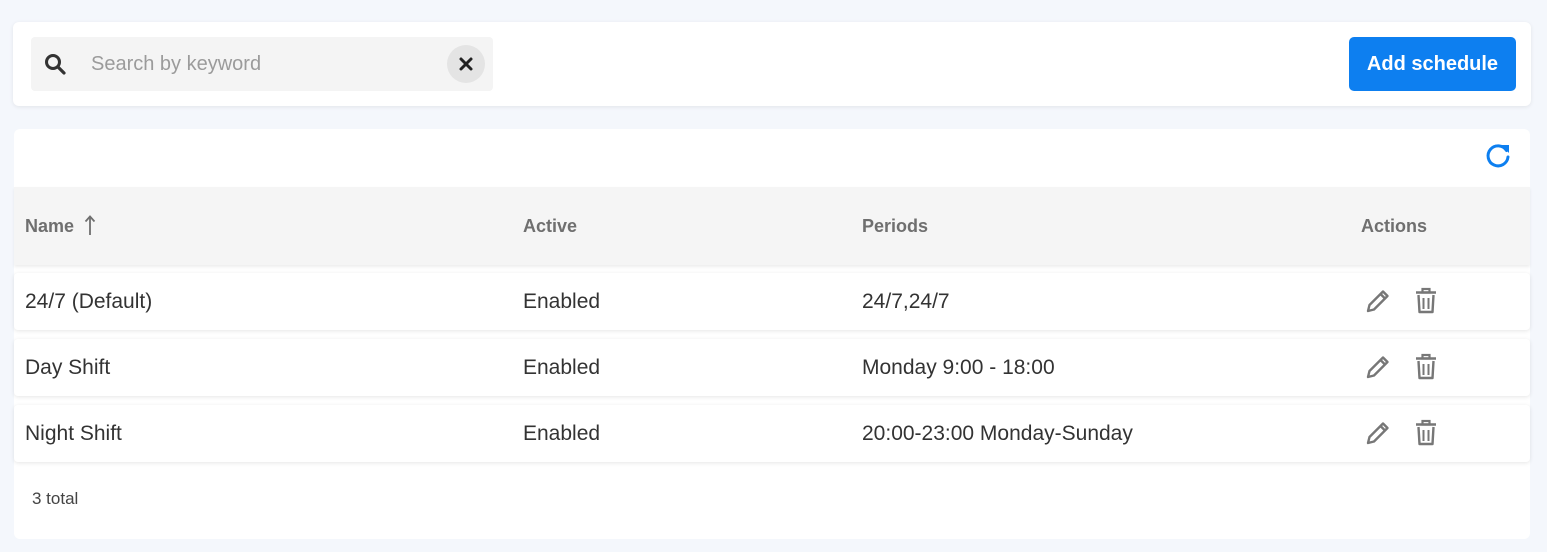  What do you see at coordinates (772, 64) in the screenshot?
I see `toolbar: Add schedule` at bounding box center [772, 64].